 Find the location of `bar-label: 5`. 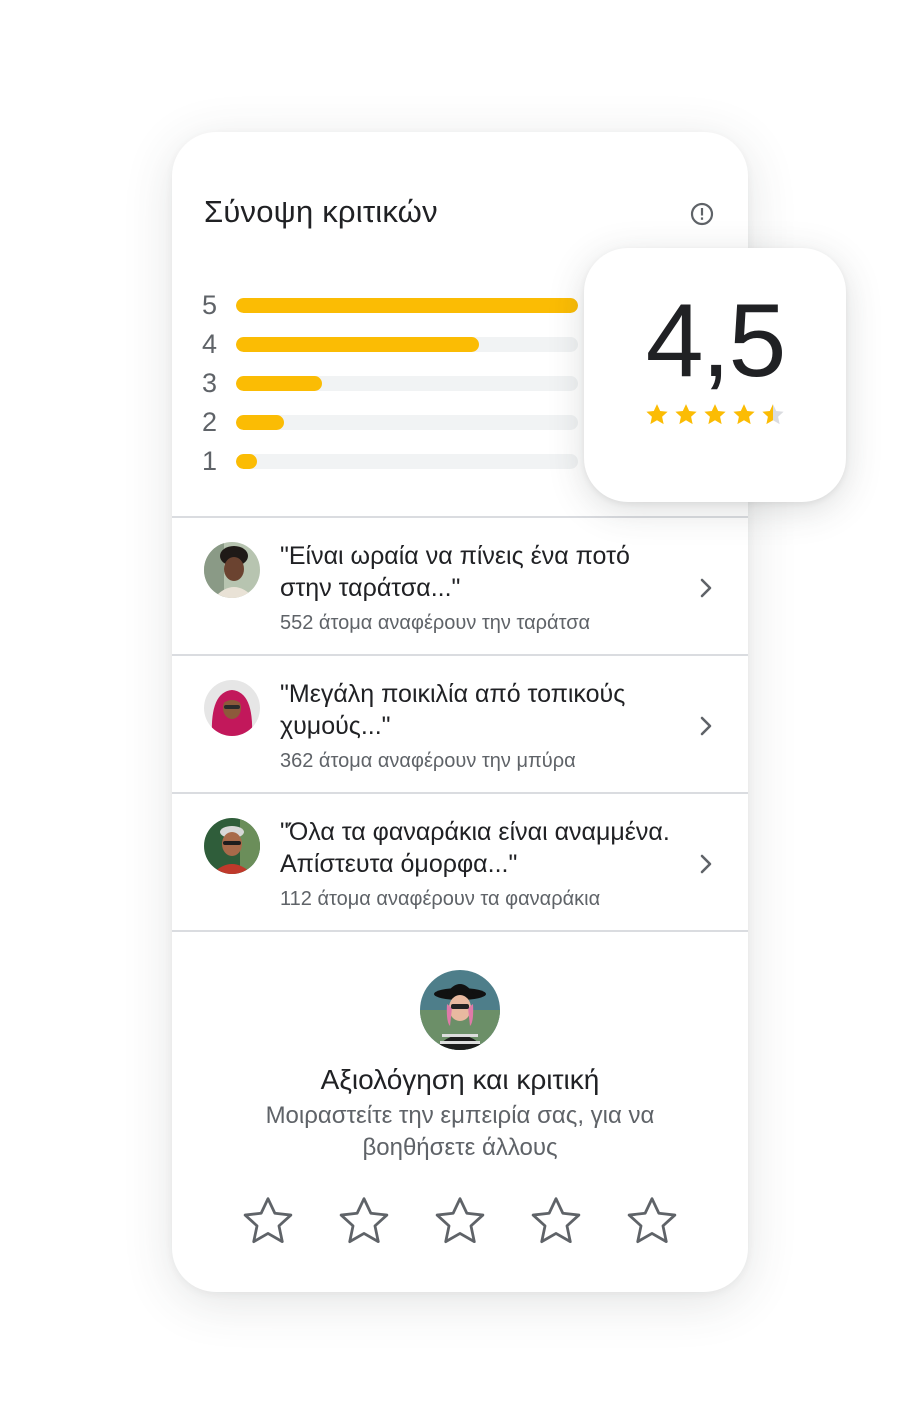

bar-label: 5 is located at coordinates (210, 305).